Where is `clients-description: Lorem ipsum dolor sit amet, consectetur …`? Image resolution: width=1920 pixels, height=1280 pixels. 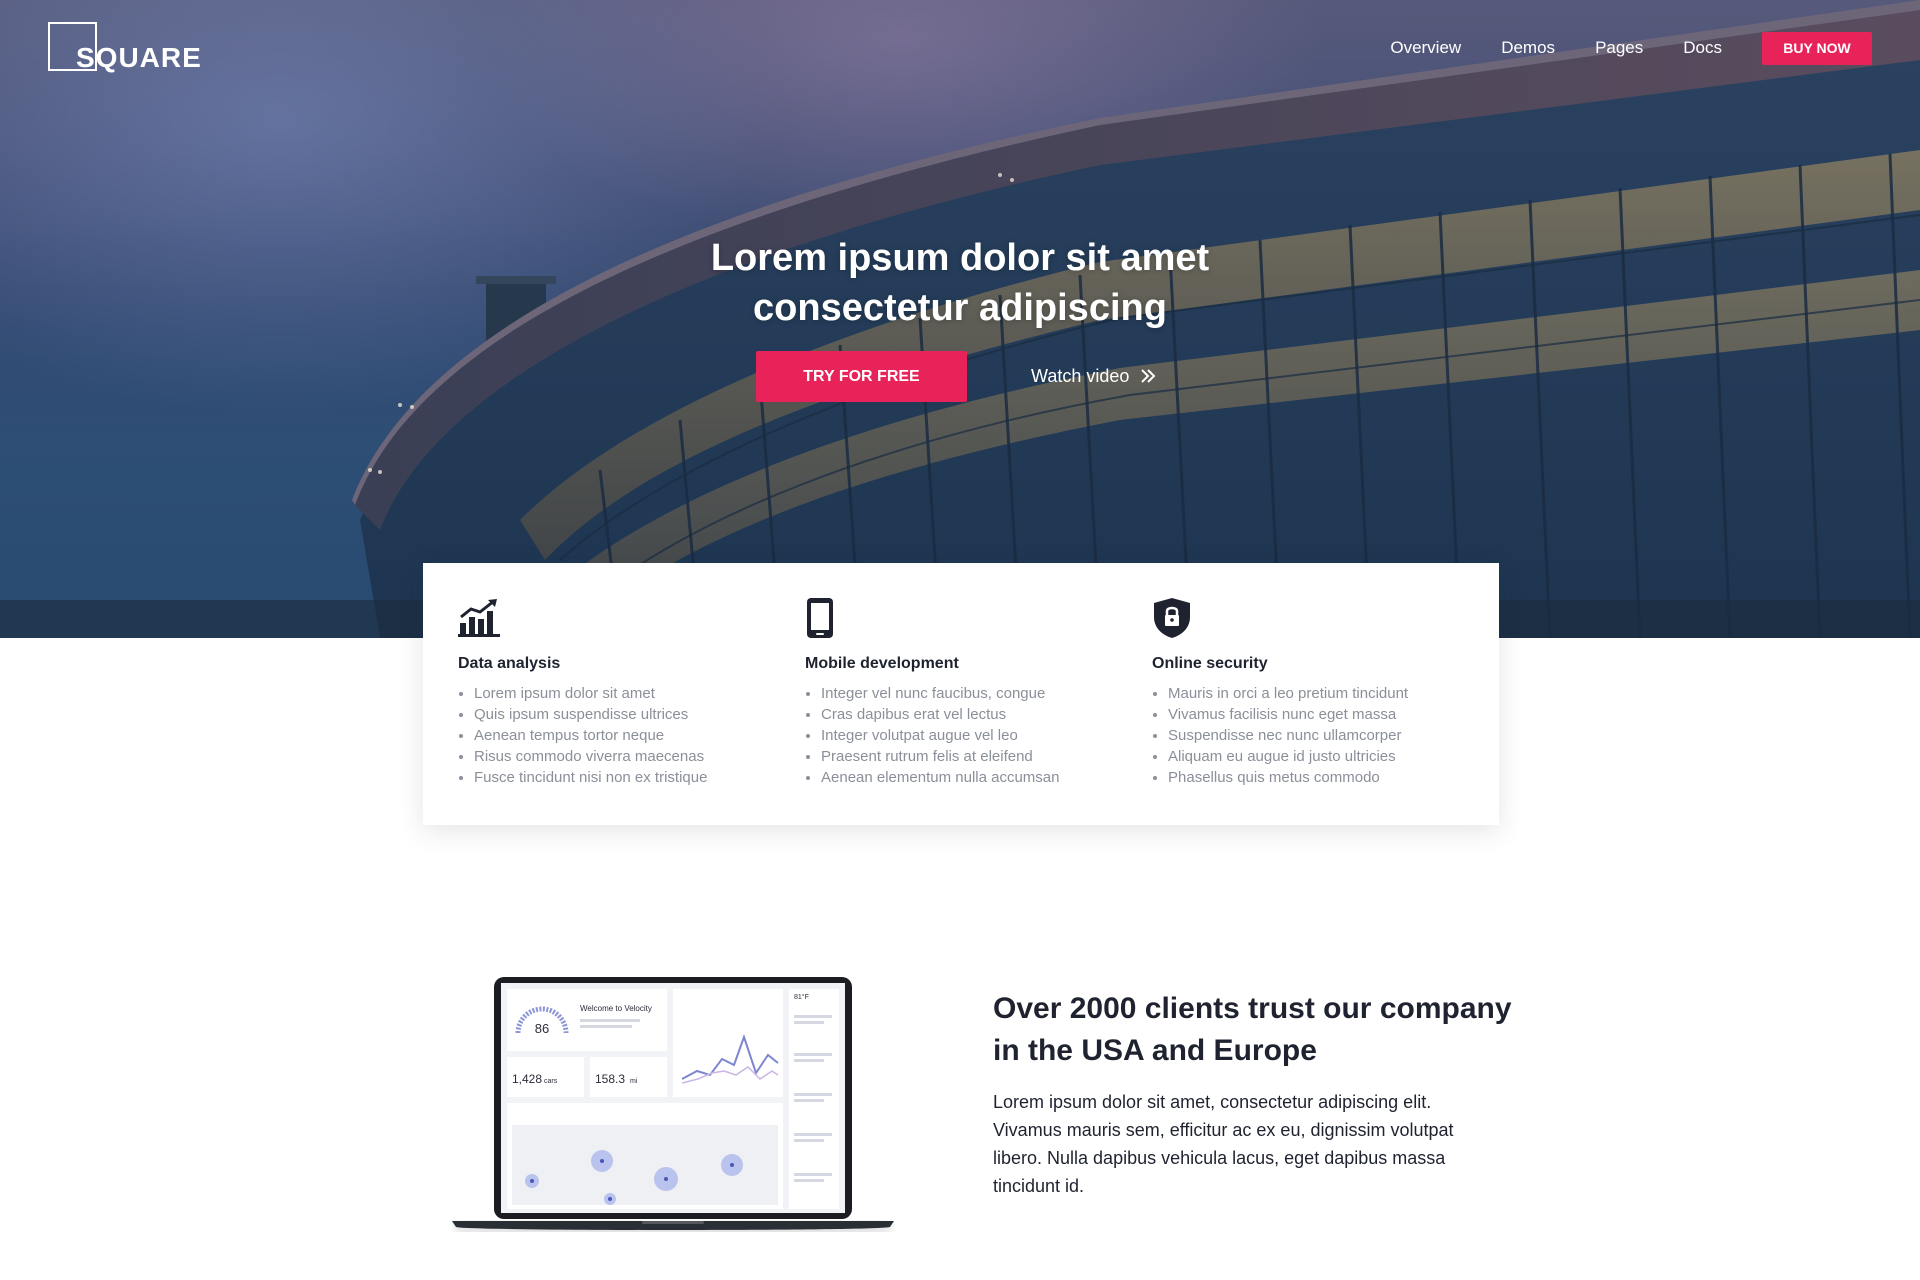
clients-description: Lorem ipsum dolor sit amet, consectetur … is located at coordinates (1223, 1144).